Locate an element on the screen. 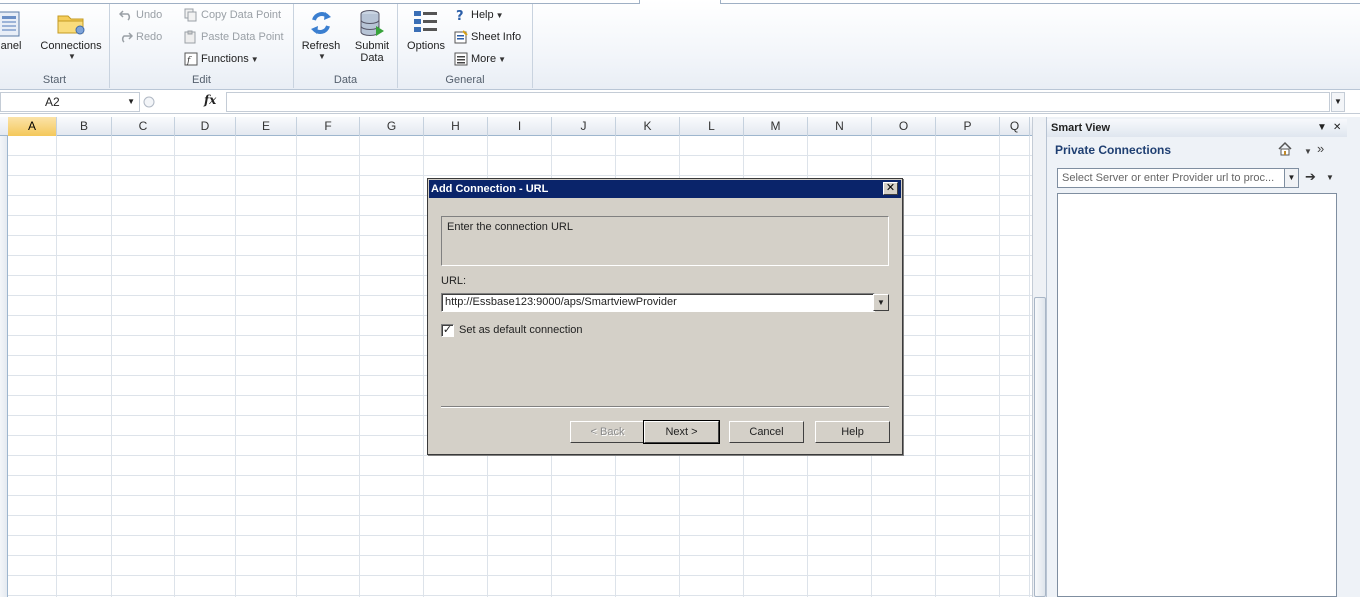  vertical-scrollbar is located at coordinates (1039, 357).